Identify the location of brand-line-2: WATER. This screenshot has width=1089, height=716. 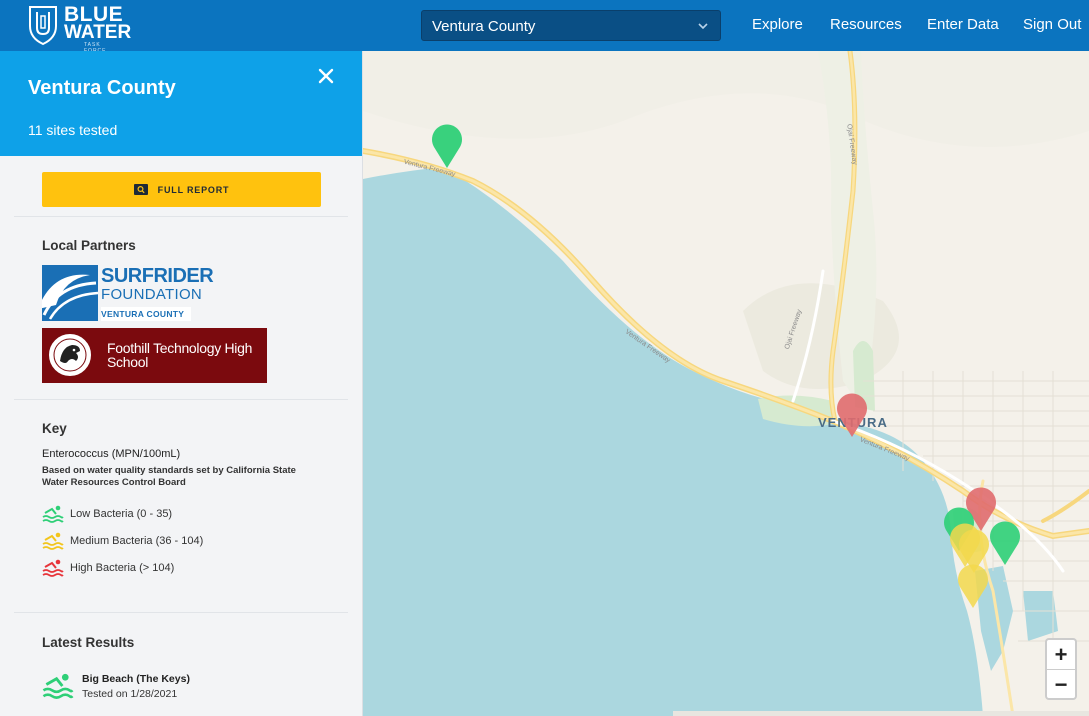
(98, 32).